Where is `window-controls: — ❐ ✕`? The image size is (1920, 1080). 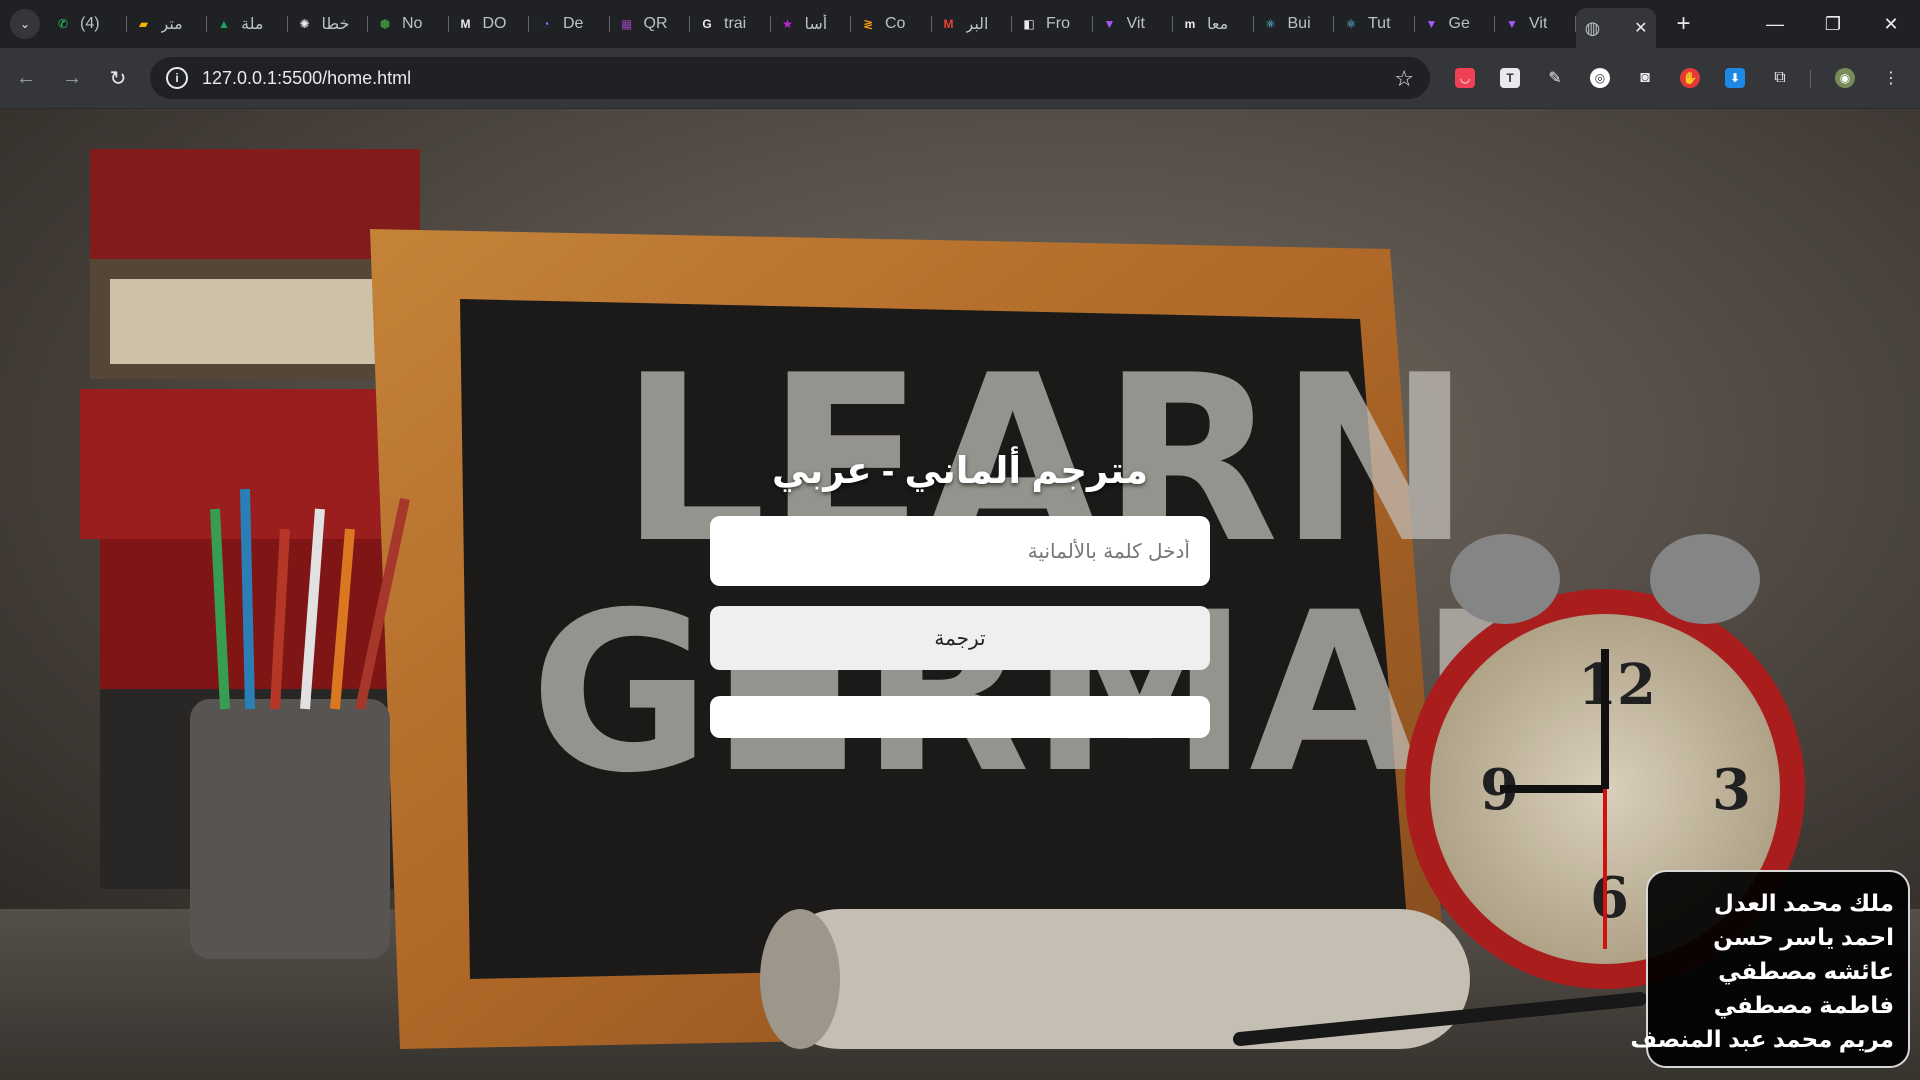 window-controls: — ❐ ✕ is located at coordinates (1833, 24).